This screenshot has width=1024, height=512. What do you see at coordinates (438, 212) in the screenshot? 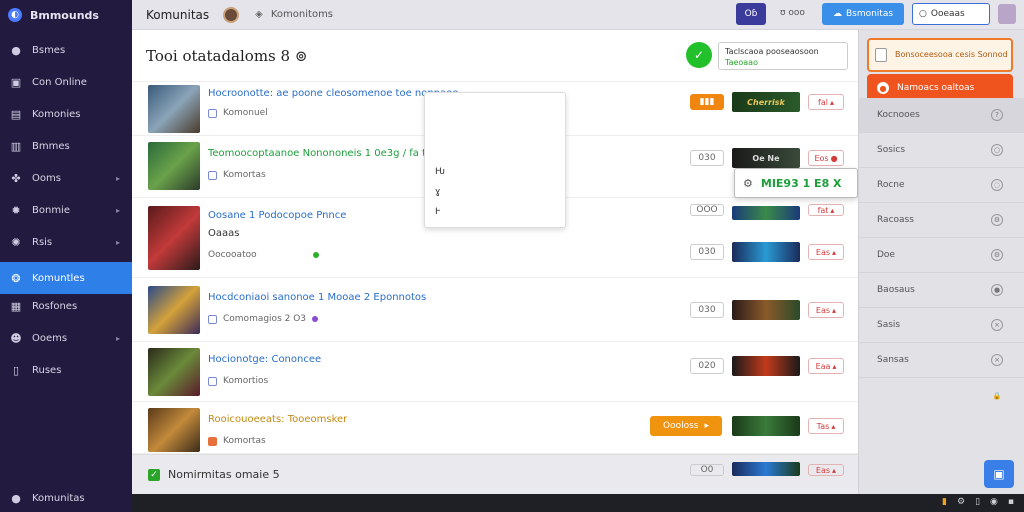
I see `dropdown-item-3: Ⱶ` at bounding box center [438, 212].